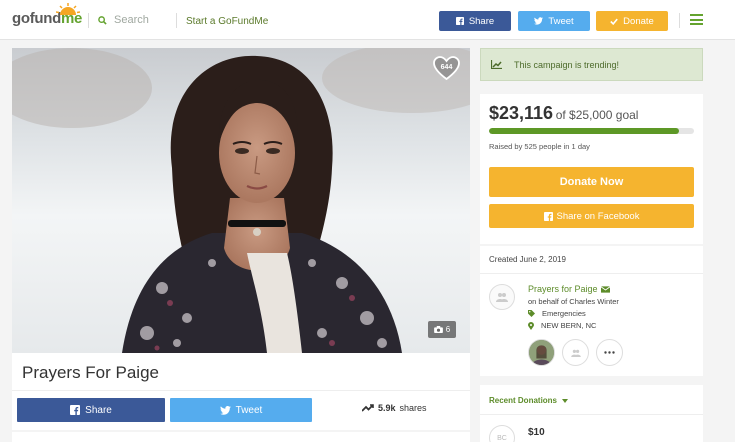  I want to click on heart-count: 644, so click(446, 67).